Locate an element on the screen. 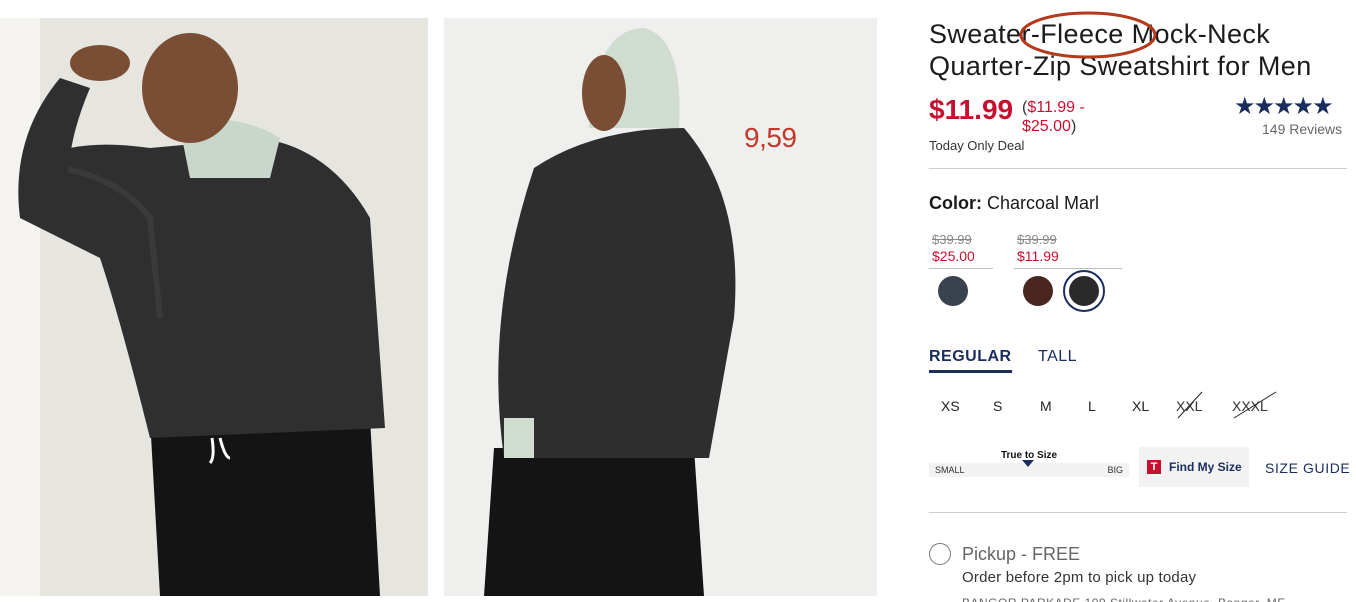 The height and width of the screenshot is (602, 1356). find-my-size-label: Find My Size is located at coordinates (1205, 467).